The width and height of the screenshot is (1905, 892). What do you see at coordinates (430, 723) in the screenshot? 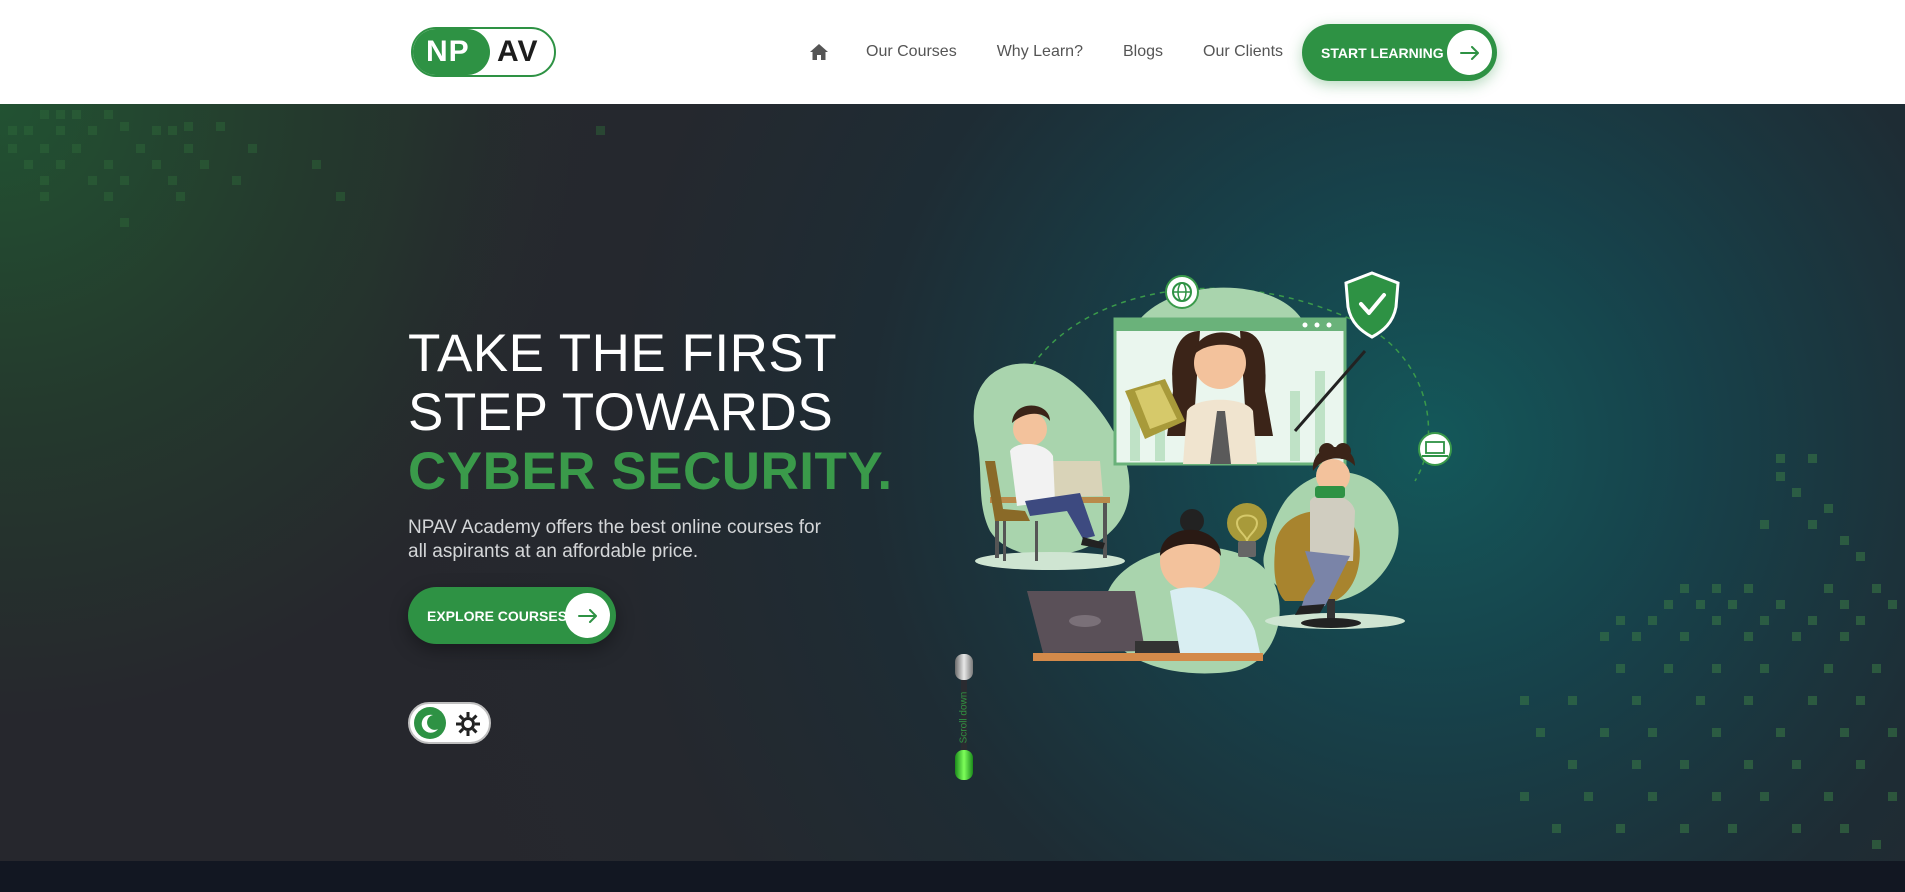
I see `moon-icon` at bounding box center [430, 723].